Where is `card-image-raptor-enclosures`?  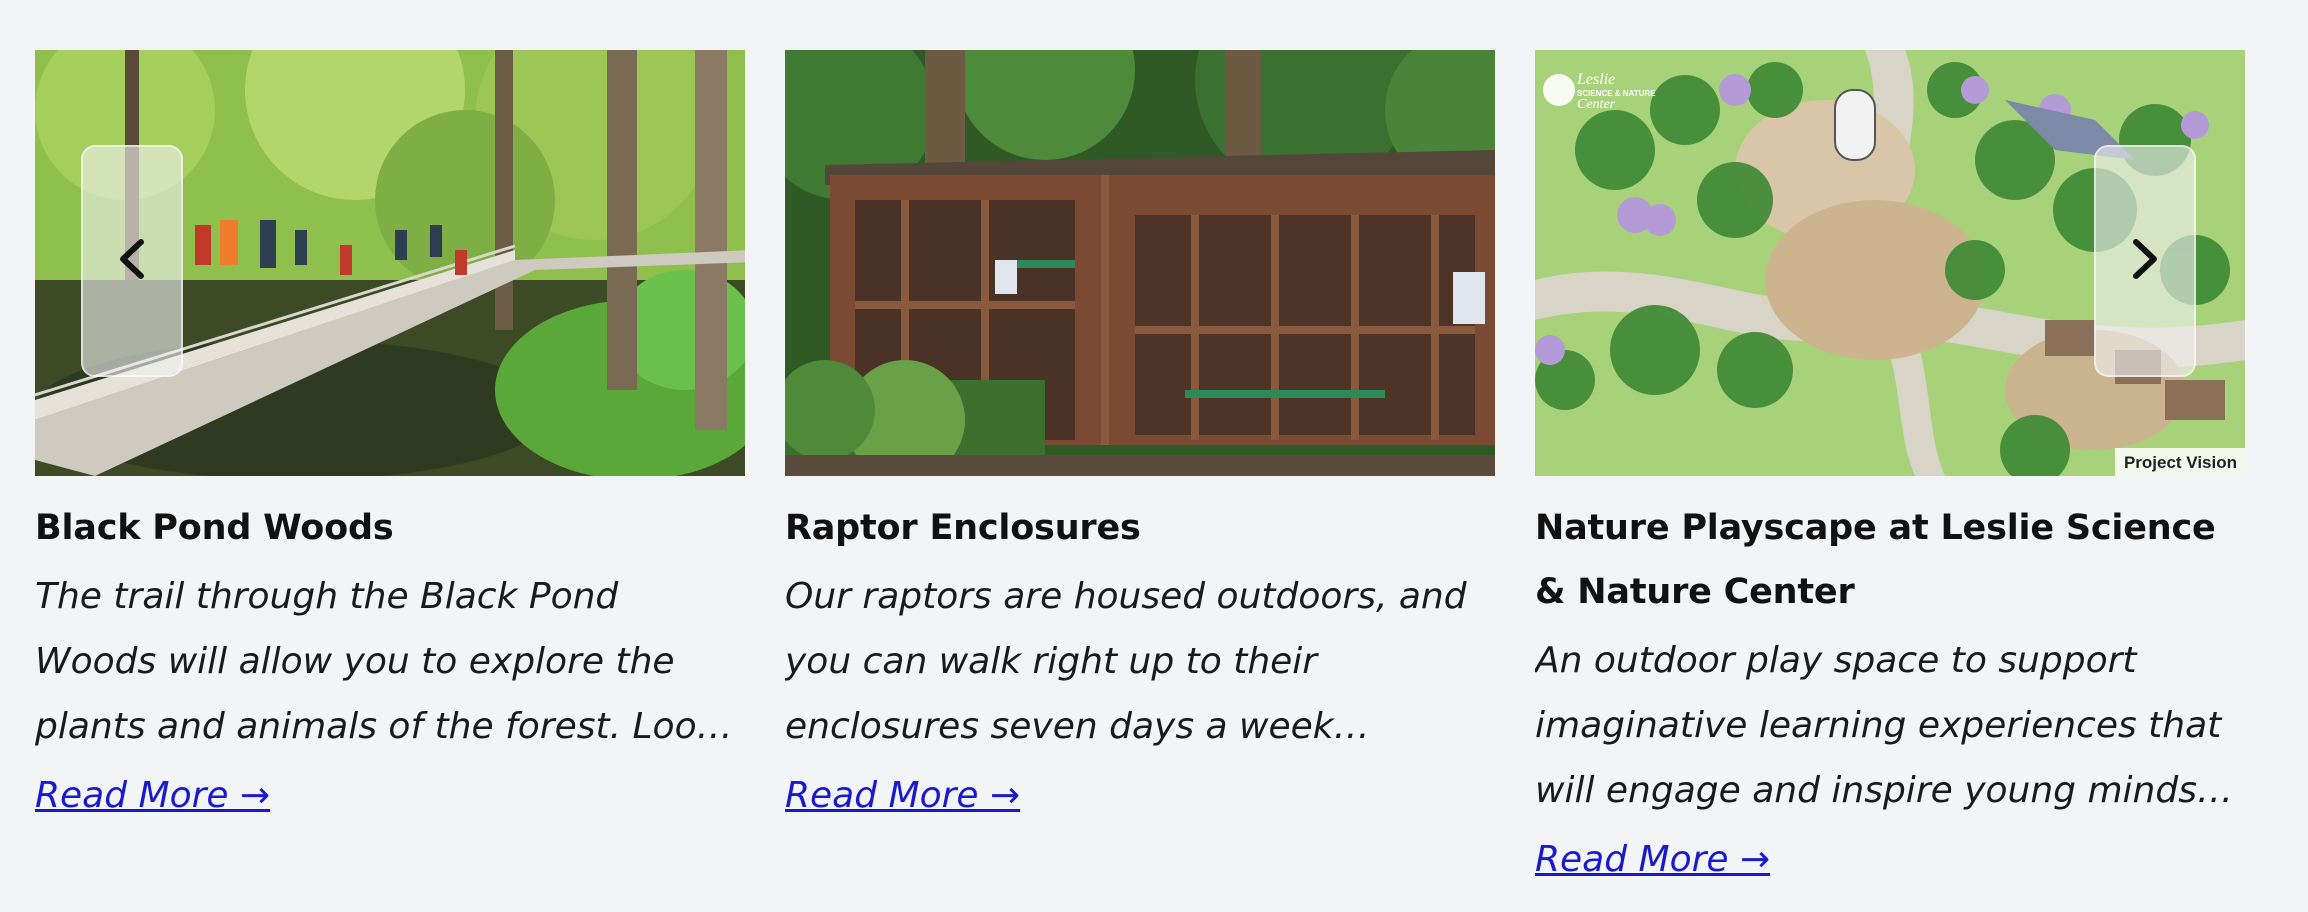
card-image-raptor-enclosures is located at coordinates (1140, 263).